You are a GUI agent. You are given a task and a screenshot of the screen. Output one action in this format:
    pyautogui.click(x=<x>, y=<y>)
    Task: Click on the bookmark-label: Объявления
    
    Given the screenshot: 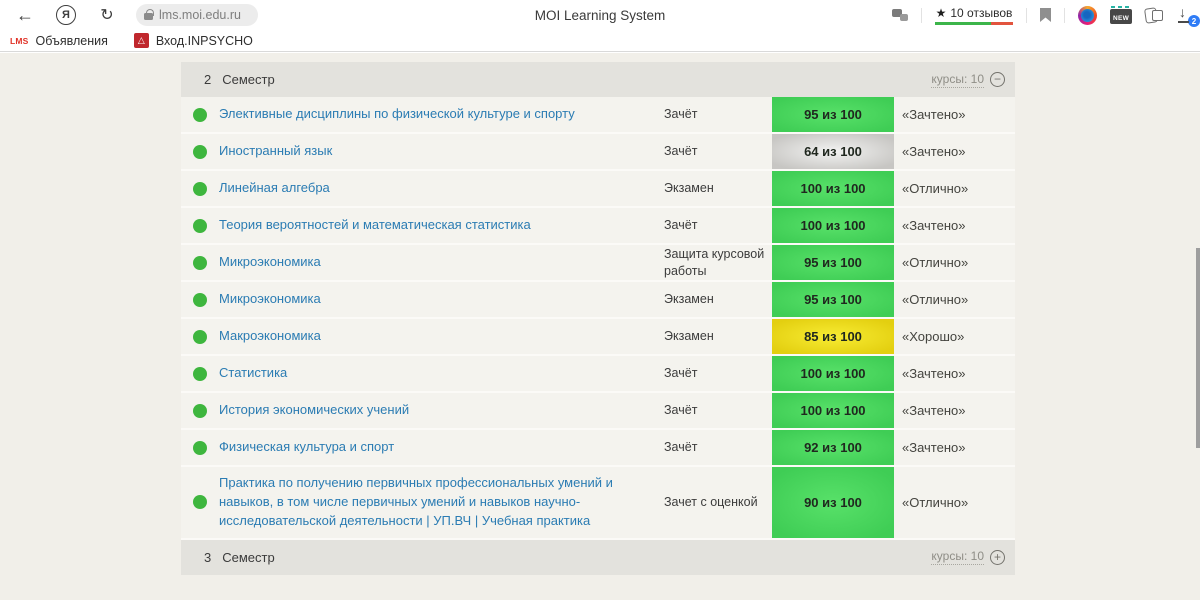 What is the action you would take?
    pyautogui.click(x=71, y=40)
    